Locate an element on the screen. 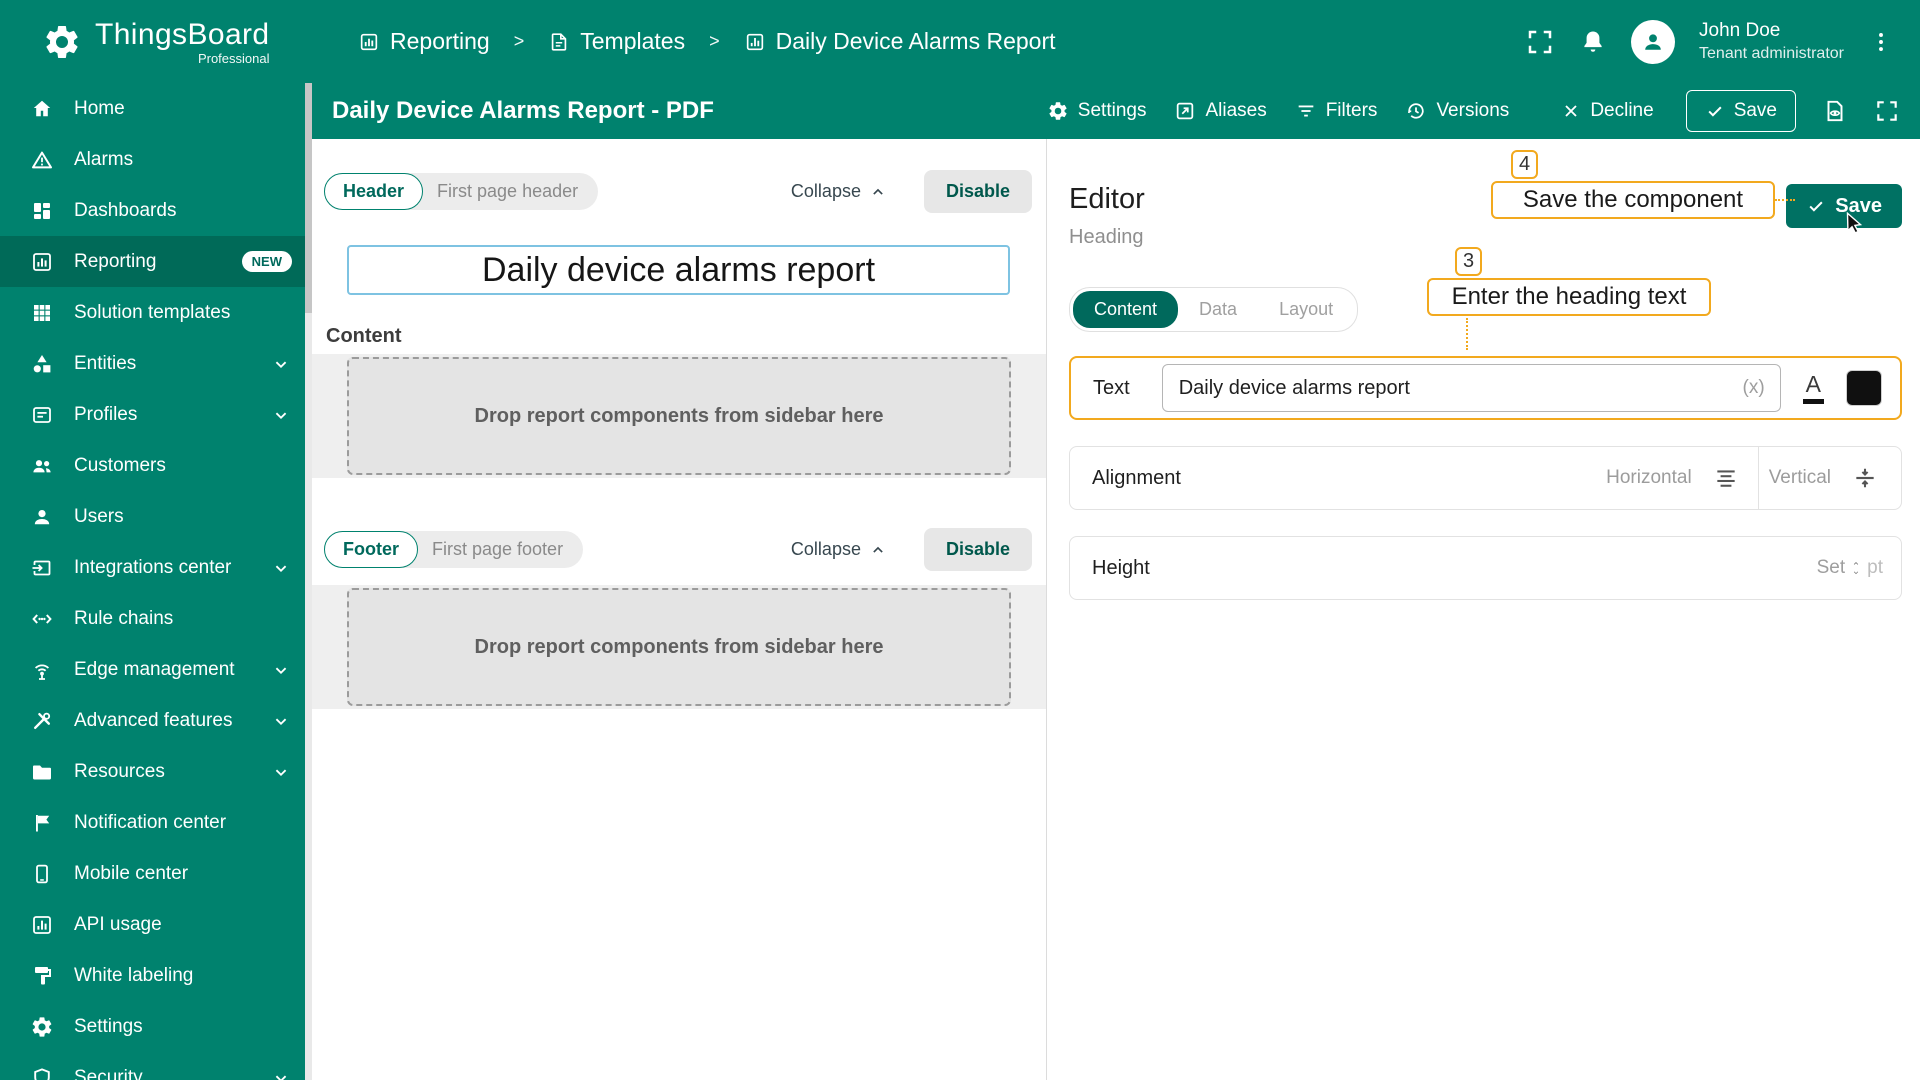 This screenshot has width=1920, height=1080. align-vertical-icon is located at coordinates (1865, 478).